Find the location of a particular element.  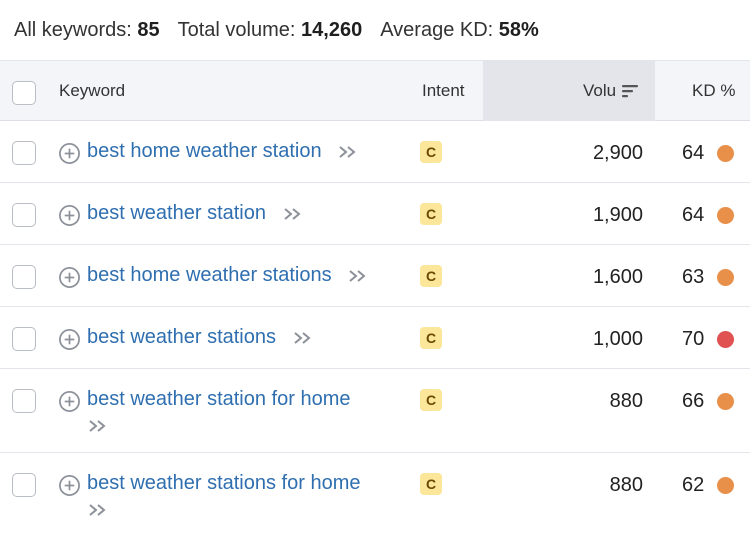

keyword-link: best weather station for home is located at coordinates (218, 399).